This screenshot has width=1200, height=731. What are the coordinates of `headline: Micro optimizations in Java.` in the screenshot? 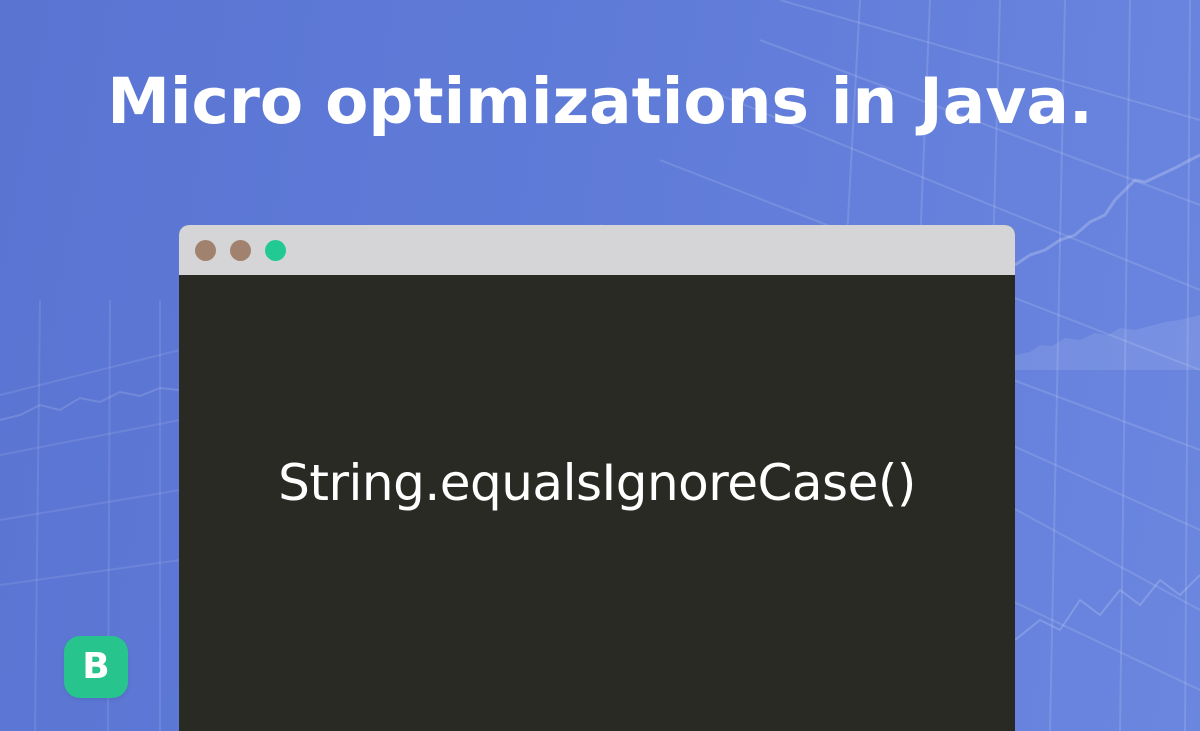 It's located at (600, 101).